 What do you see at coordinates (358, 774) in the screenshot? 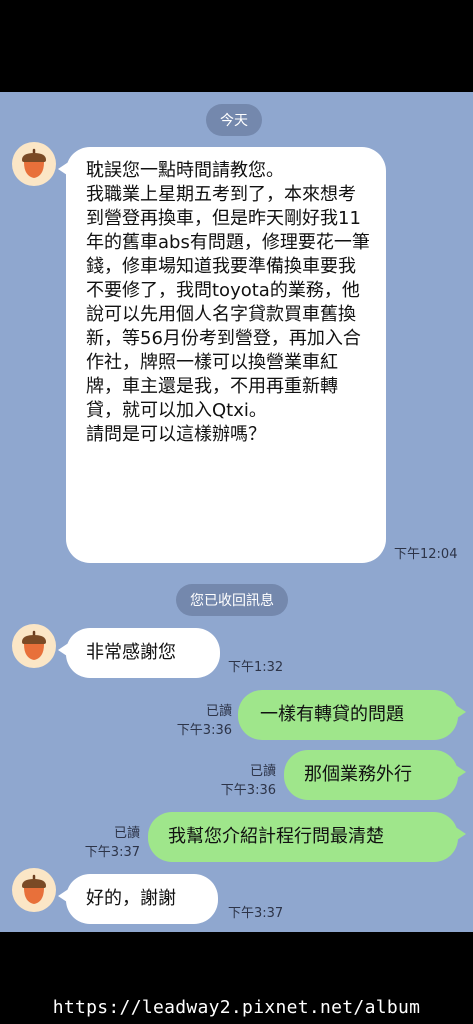
I see `message-text: 那個業務外行` at bounding box center [358, 774].